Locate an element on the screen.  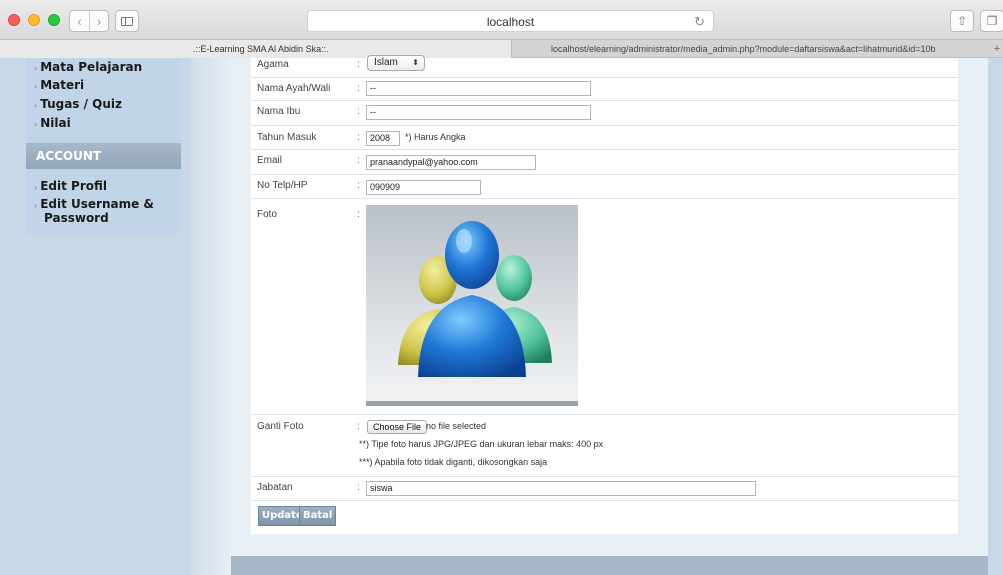
sidebar-item-mata-pelajaran: › Mata Pelajaran is located at coordinates (88, 67).